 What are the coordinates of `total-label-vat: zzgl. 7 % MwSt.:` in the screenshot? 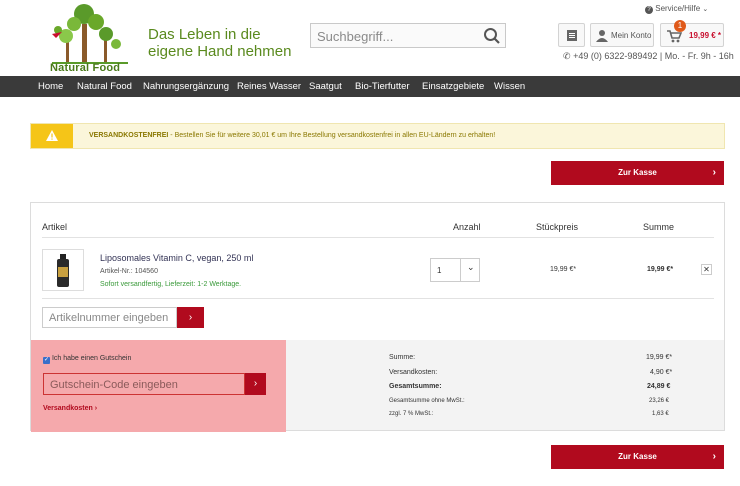 It's located at (411, 414).